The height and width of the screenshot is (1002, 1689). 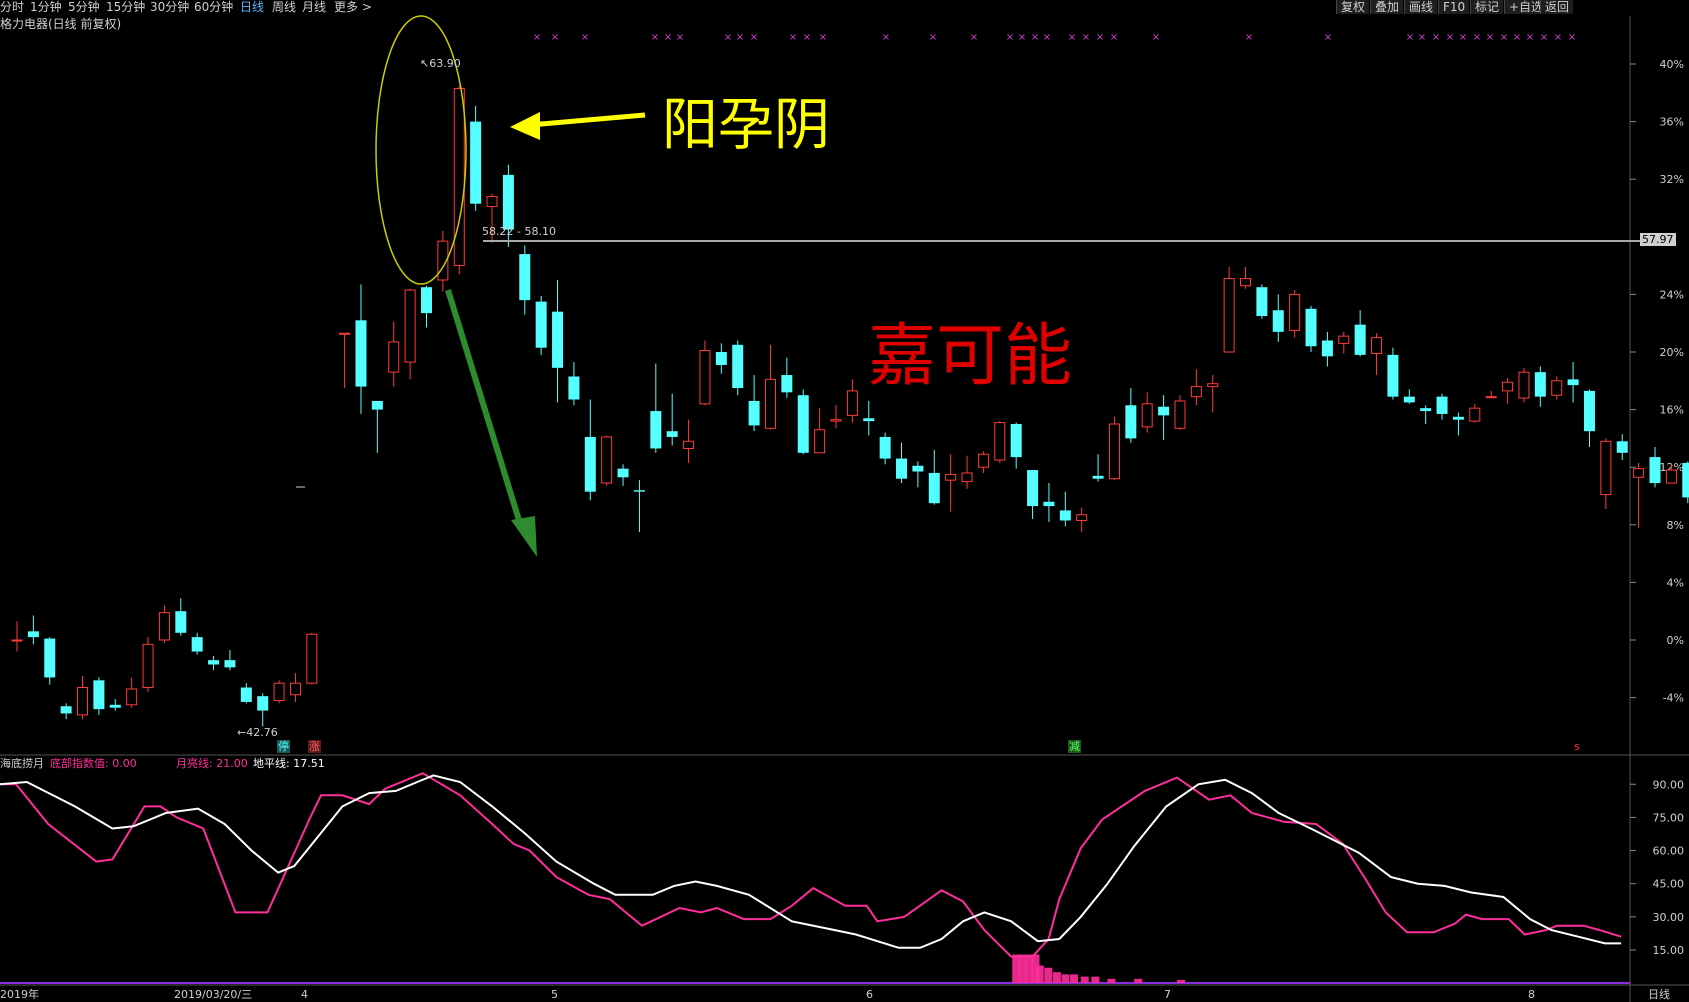 I want to click on period-label: 日线, so click(x=1659, y=994).